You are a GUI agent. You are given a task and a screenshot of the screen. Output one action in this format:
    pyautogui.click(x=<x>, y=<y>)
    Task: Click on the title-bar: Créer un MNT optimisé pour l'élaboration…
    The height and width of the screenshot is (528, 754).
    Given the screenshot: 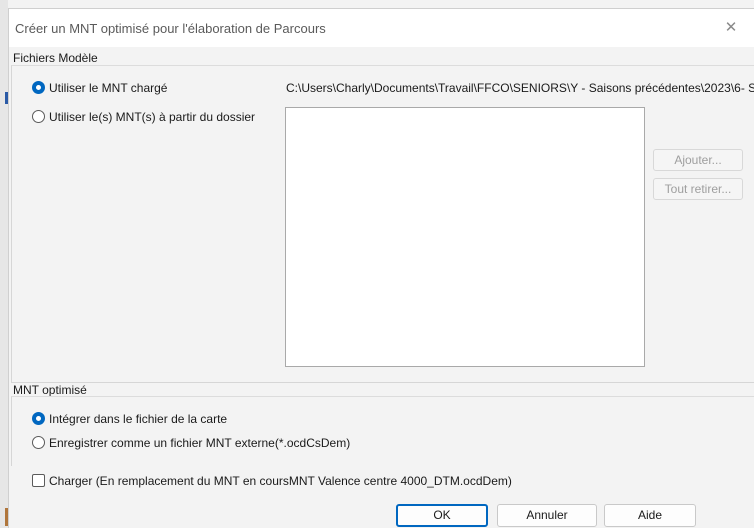 What is the action you would take?
    pyautogui.click(x=381, y=28)
    